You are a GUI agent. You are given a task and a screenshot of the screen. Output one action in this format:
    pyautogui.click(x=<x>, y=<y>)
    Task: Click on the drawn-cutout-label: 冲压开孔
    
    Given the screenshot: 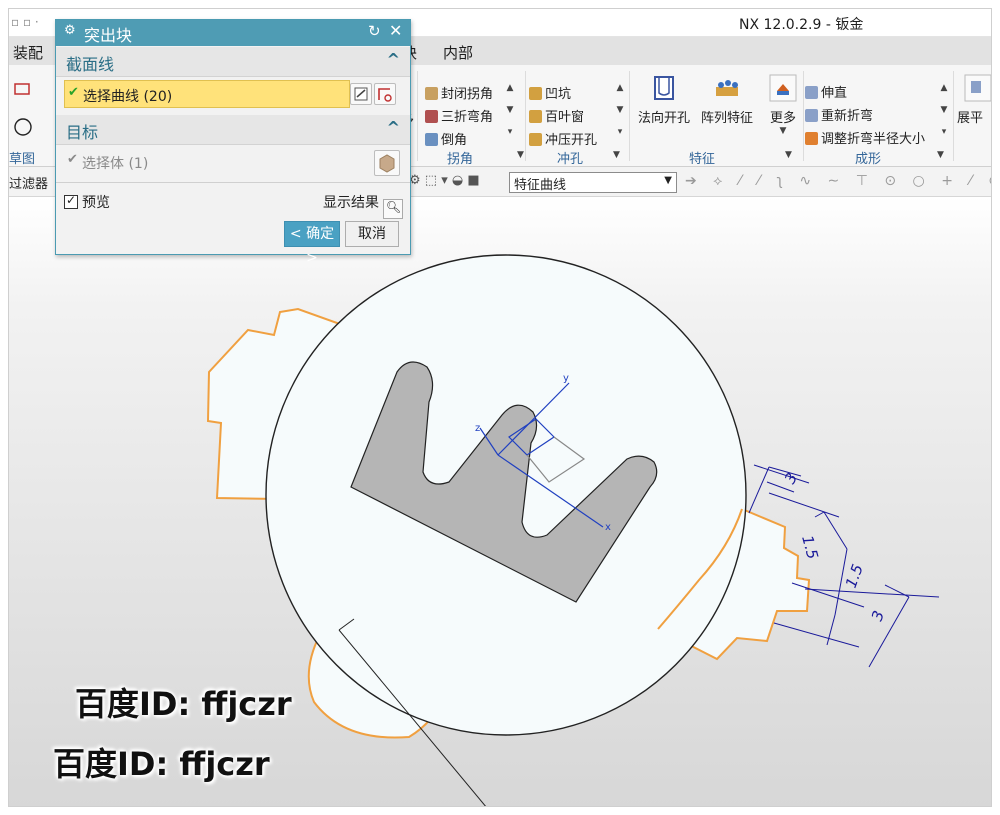 What is the action you would take?
    pyautogui.click(x=571, y=140)
    